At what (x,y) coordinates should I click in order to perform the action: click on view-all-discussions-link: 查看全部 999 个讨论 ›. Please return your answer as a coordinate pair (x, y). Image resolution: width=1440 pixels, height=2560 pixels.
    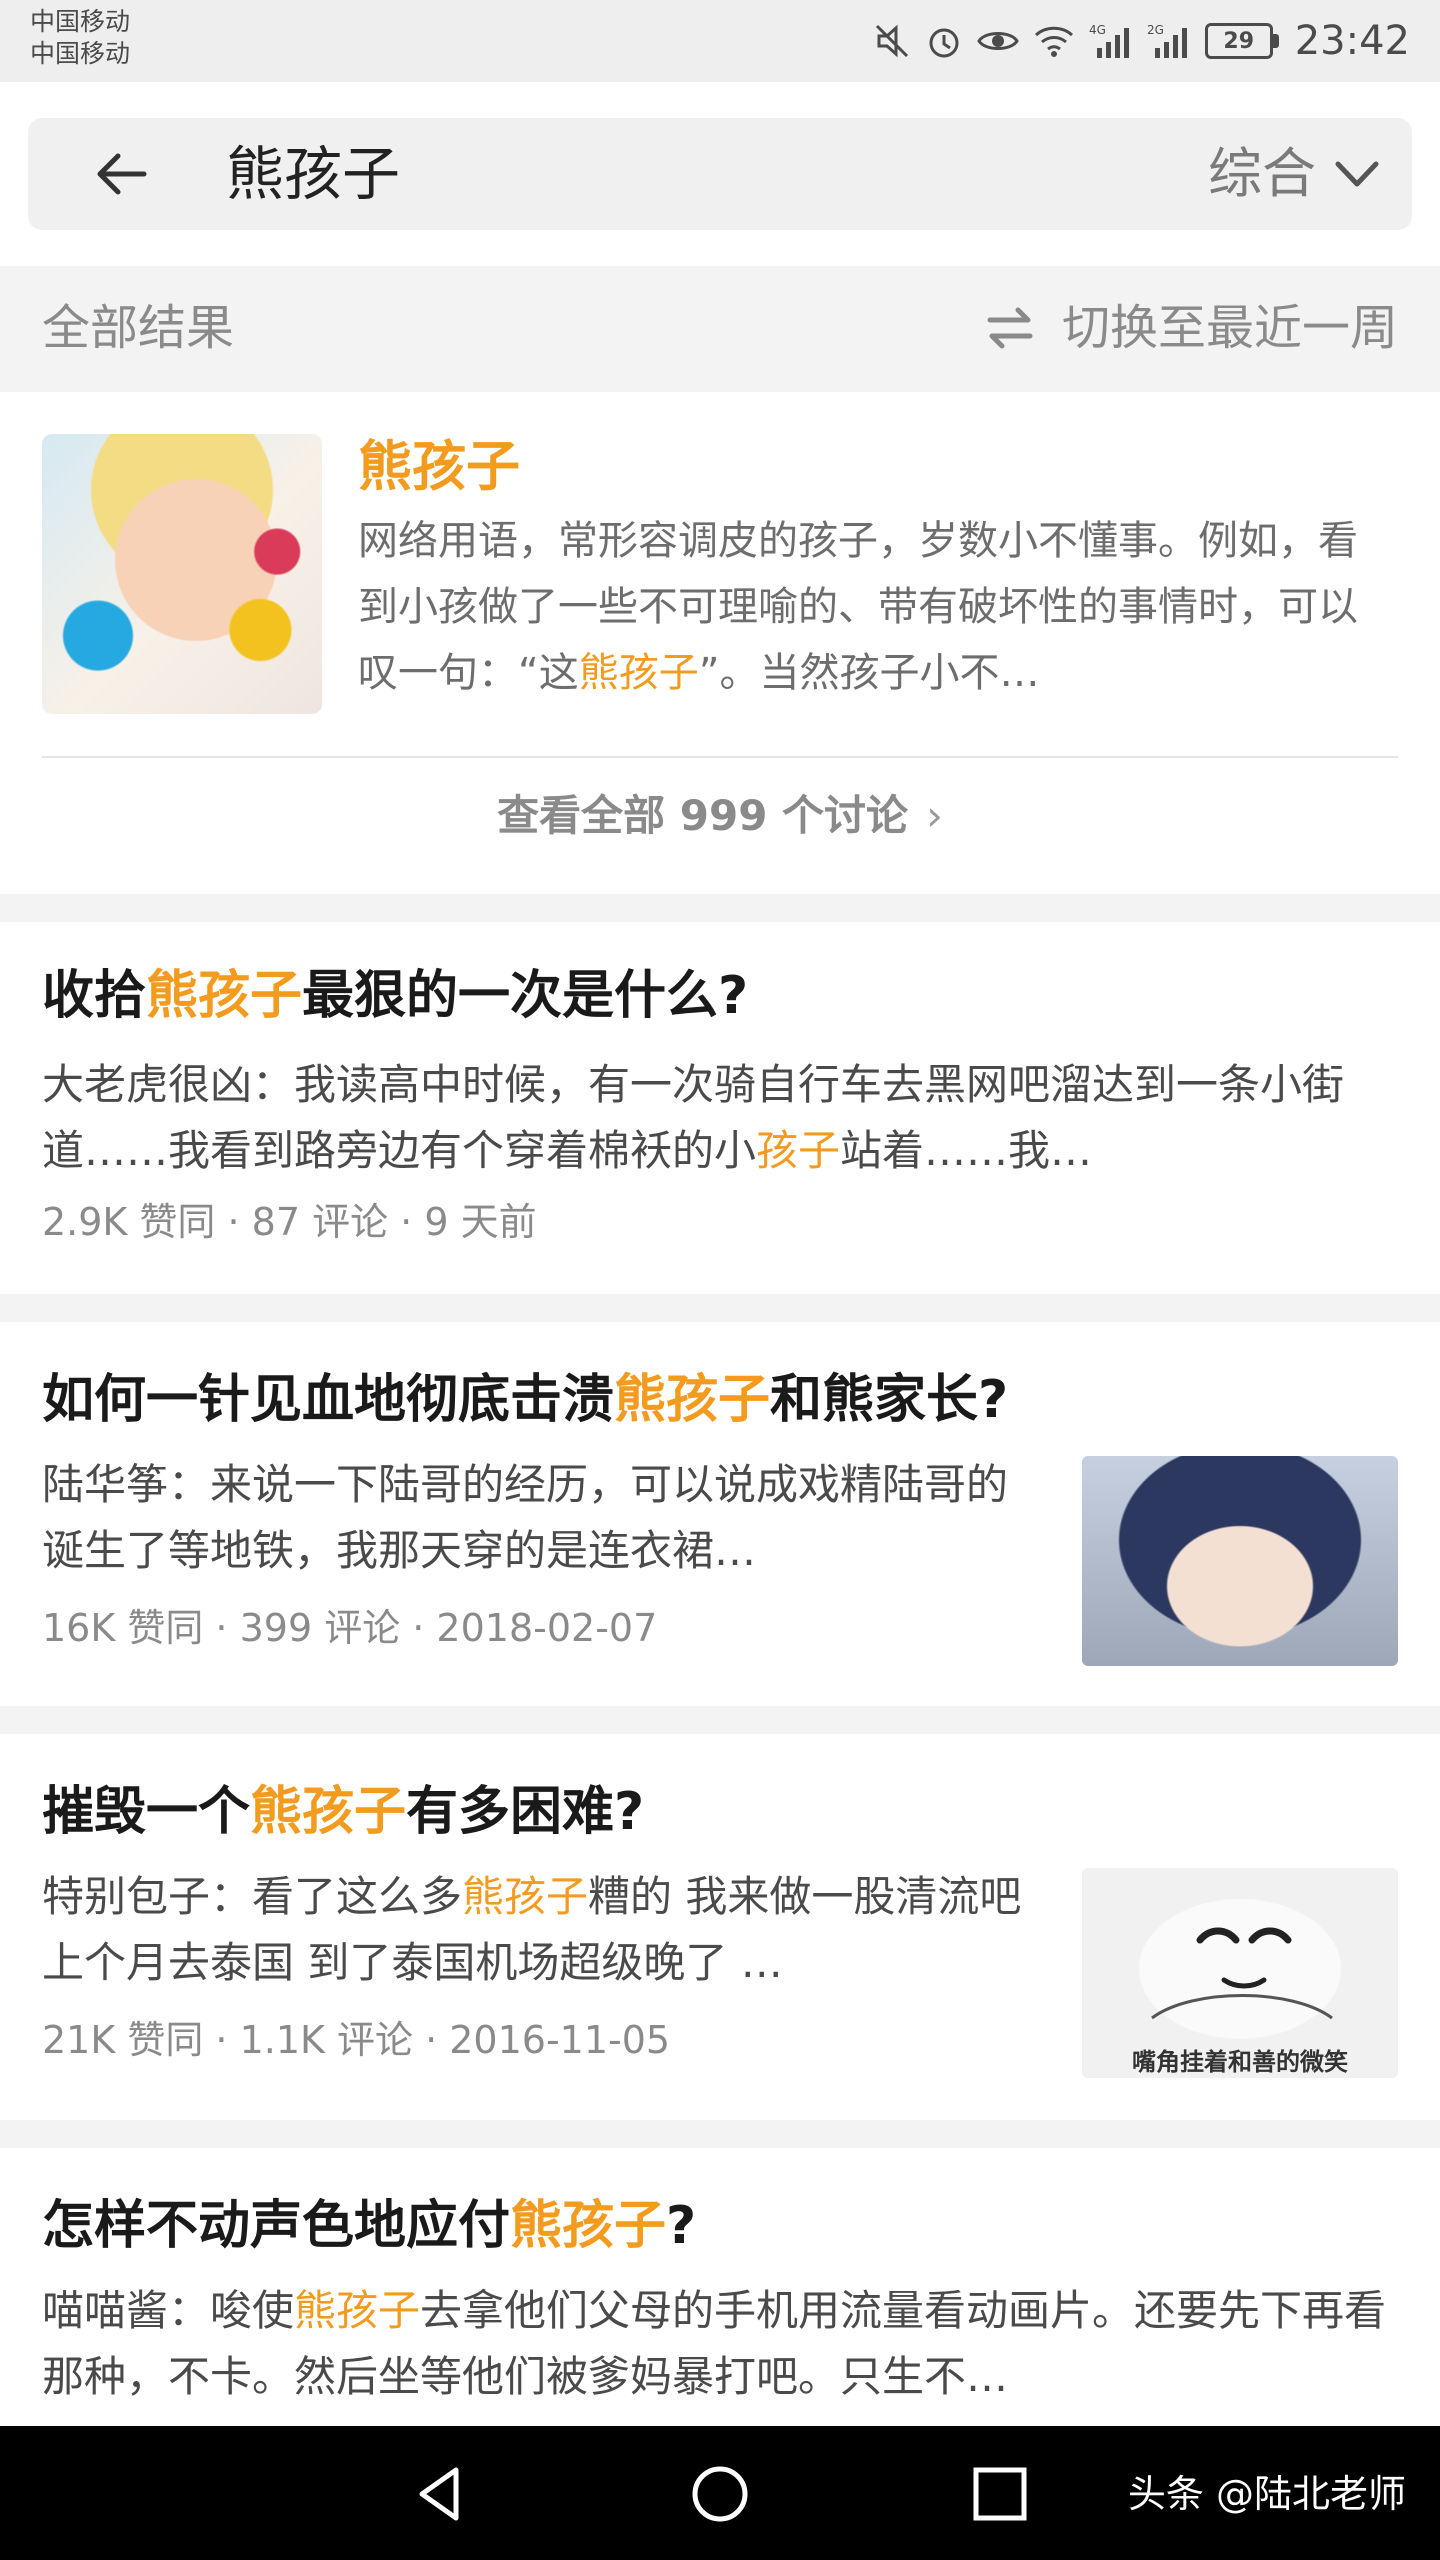
    Looking at the image, I should click on (720, 816).